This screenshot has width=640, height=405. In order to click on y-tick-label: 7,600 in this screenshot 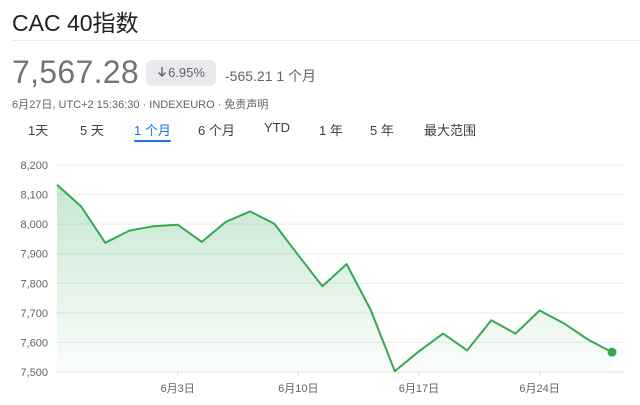, I will do `click(34, 343)`.